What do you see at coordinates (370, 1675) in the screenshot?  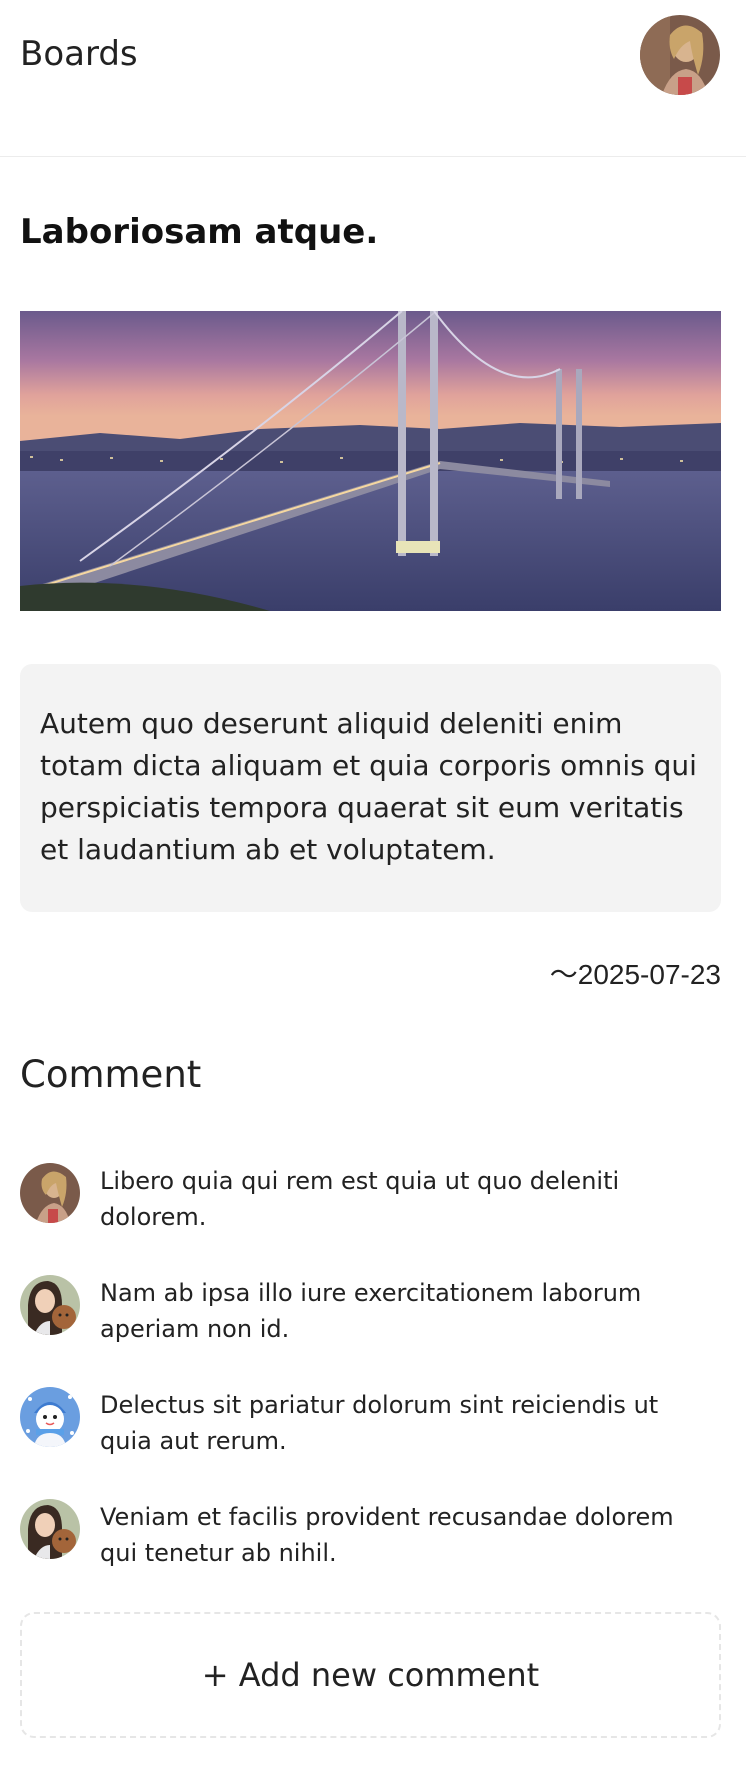 I see `add-comment-button: + Add new comment` at bounding box center [370, 1675].